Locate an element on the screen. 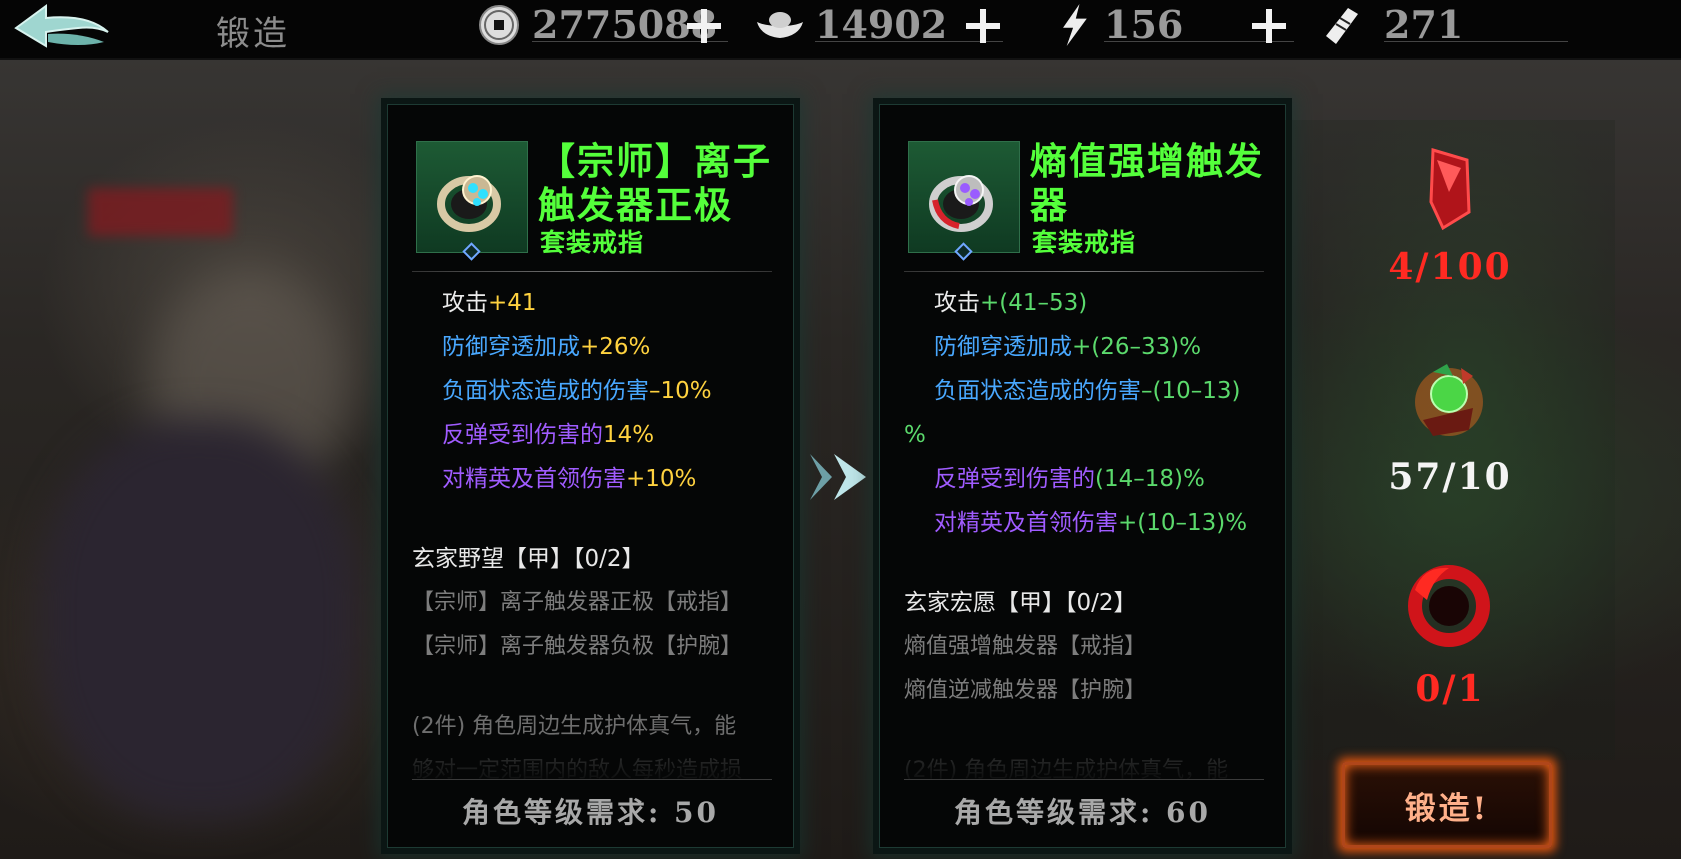 This screenshot has width=1681, height=859. top-bar: 锻造 2775088 14902 156 271 is located at coordinates (840, 30).